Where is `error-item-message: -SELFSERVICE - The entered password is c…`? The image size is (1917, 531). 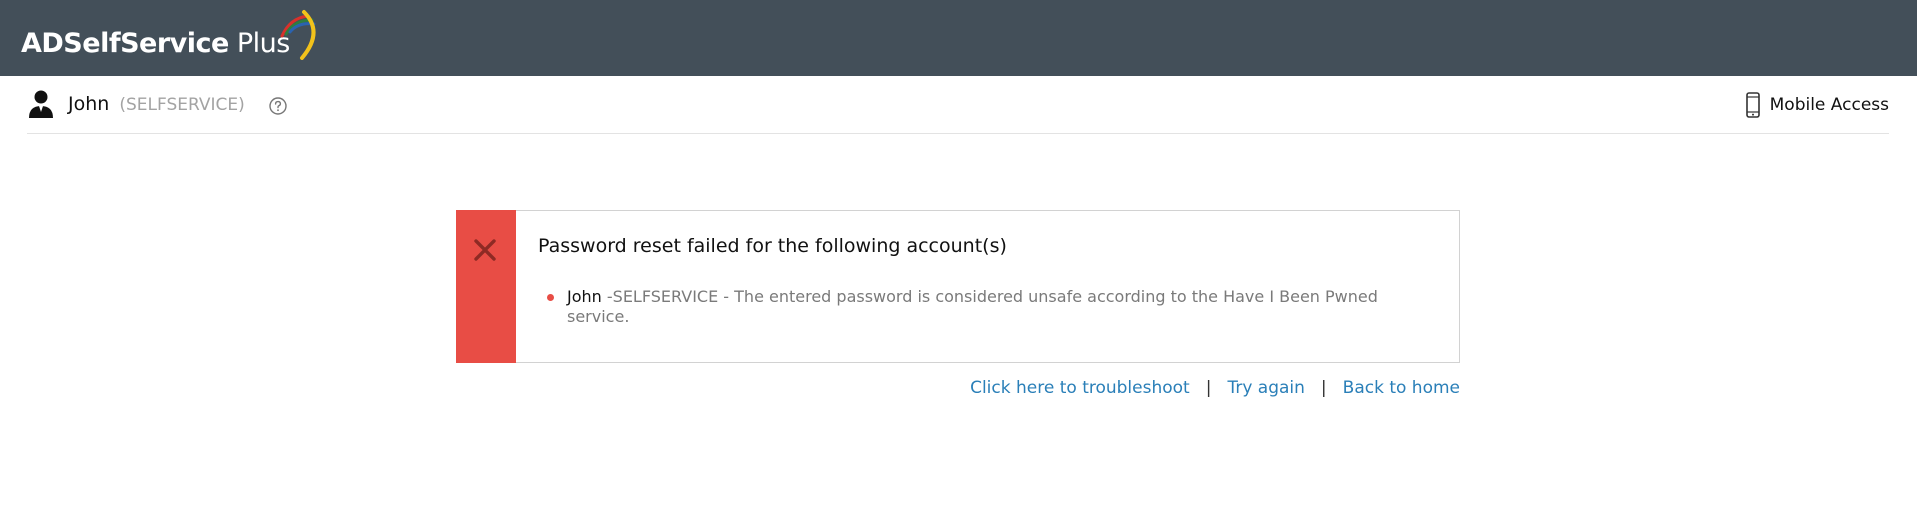
error-item-message: -SELFSERVICE - The entered password is c… is located at coordinates (972, 306).